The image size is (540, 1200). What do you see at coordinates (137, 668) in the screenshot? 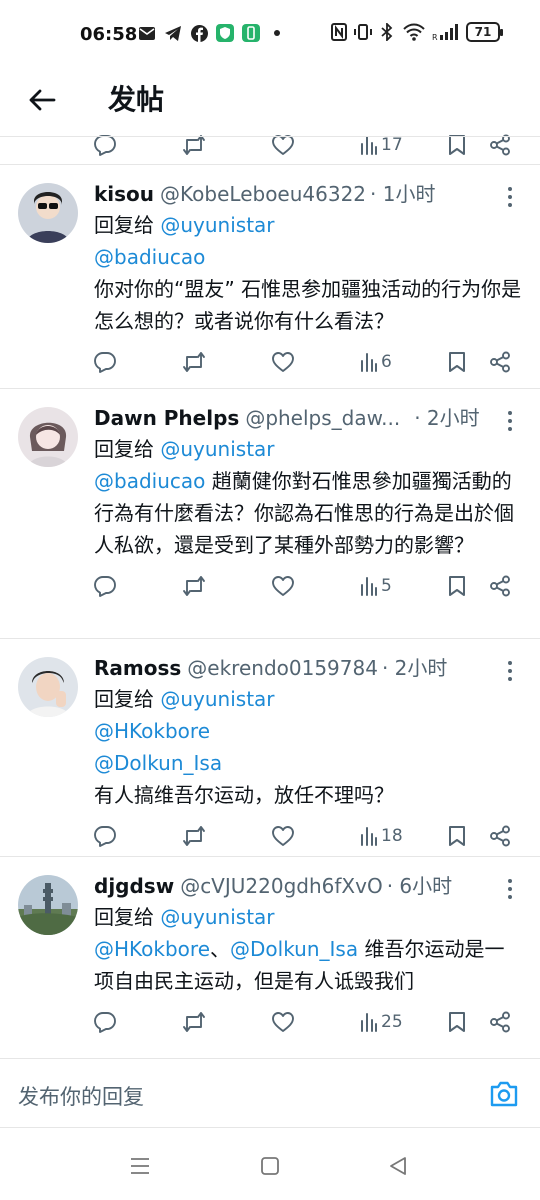
I see `author-name: Ramoss` at bounding box center [137, 668].